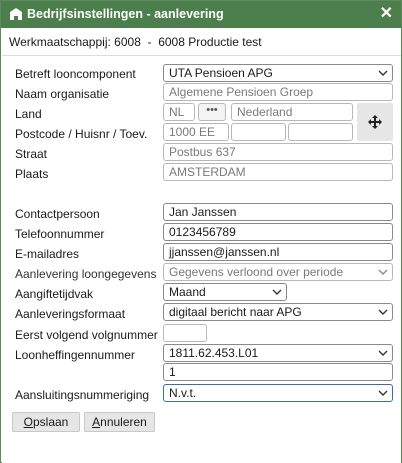 This screenshot has width=402, height=463. I want to click on land-name-value: Nederland, so click(265, 112).